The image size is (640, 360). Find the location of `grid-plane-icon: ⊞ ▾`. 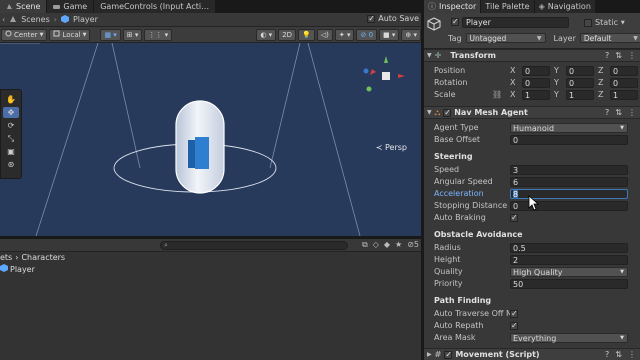

grid-plane-icon: ⊞ ▾ is located at coordinates (132, 34).